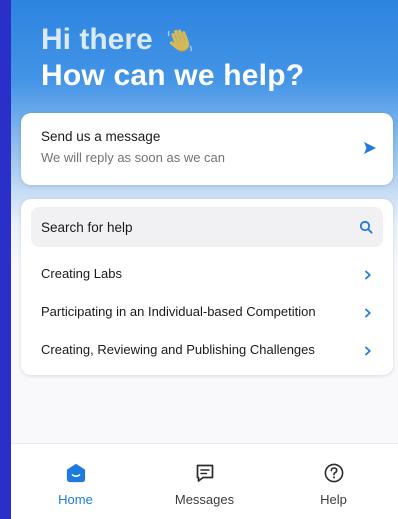 This screenshot has width=398, height=519. What do you see at coordinates (87, 227) in the screenshot?
I see `search-label: Search for help` at bounding box center [87, 227].